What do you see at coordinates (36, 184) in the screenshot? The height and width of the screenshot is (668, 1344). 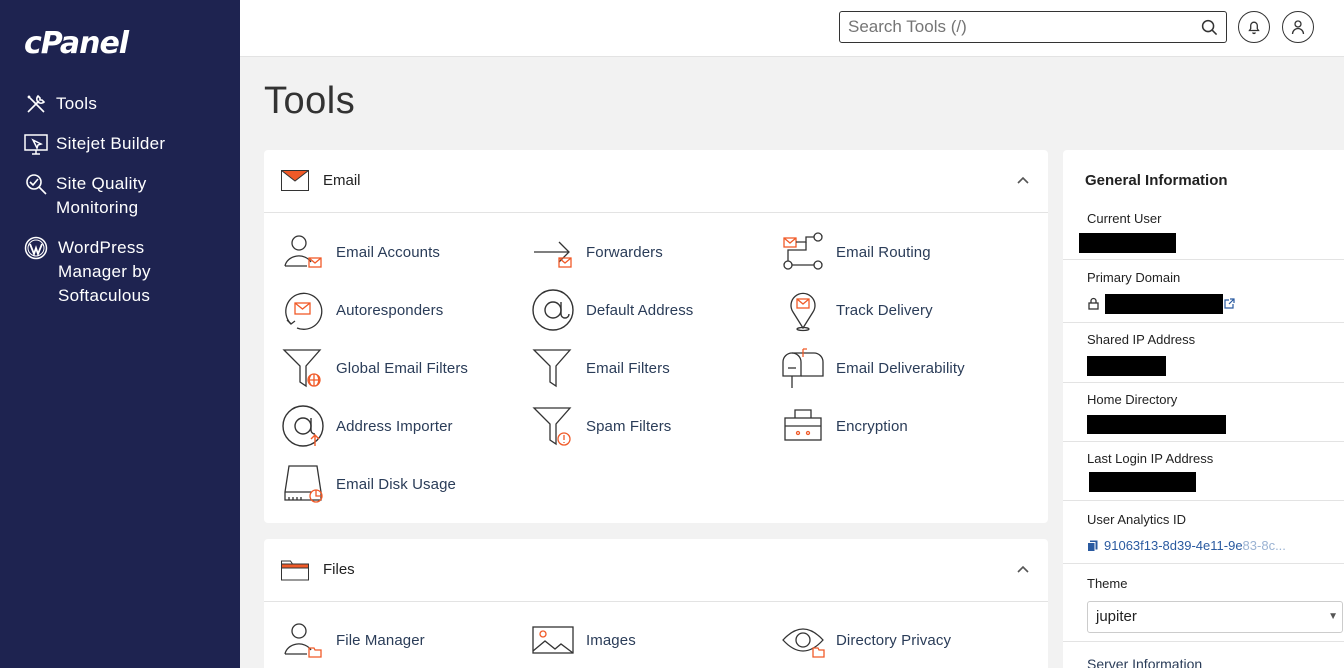 I see `site-quality-icon` at bounding box center [36, 184].